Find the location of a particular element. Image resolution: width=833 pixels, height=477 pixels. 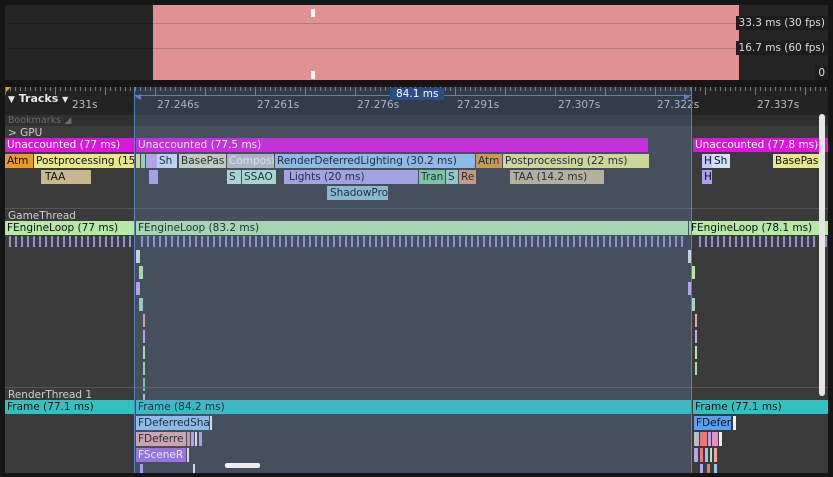

gpu-event: TAA is located at coordinates (66, 177).